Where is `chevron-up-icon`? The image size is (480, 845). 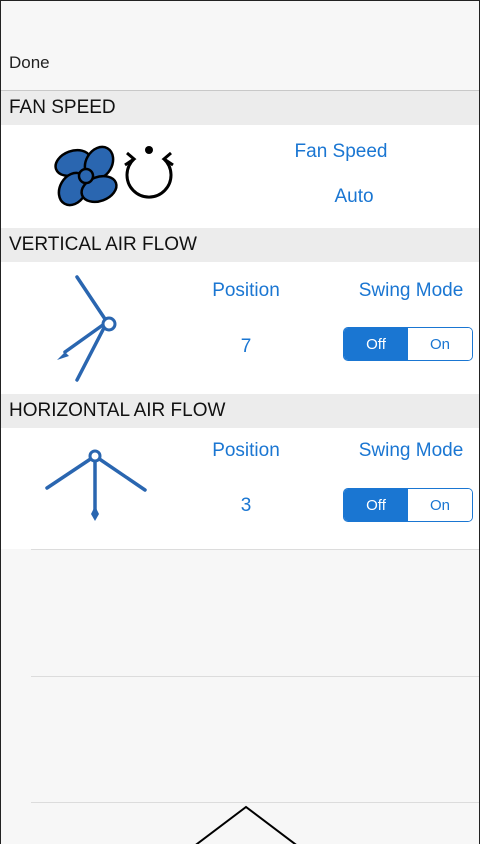
chevron-up-icon is located at coordinates (246, 824).